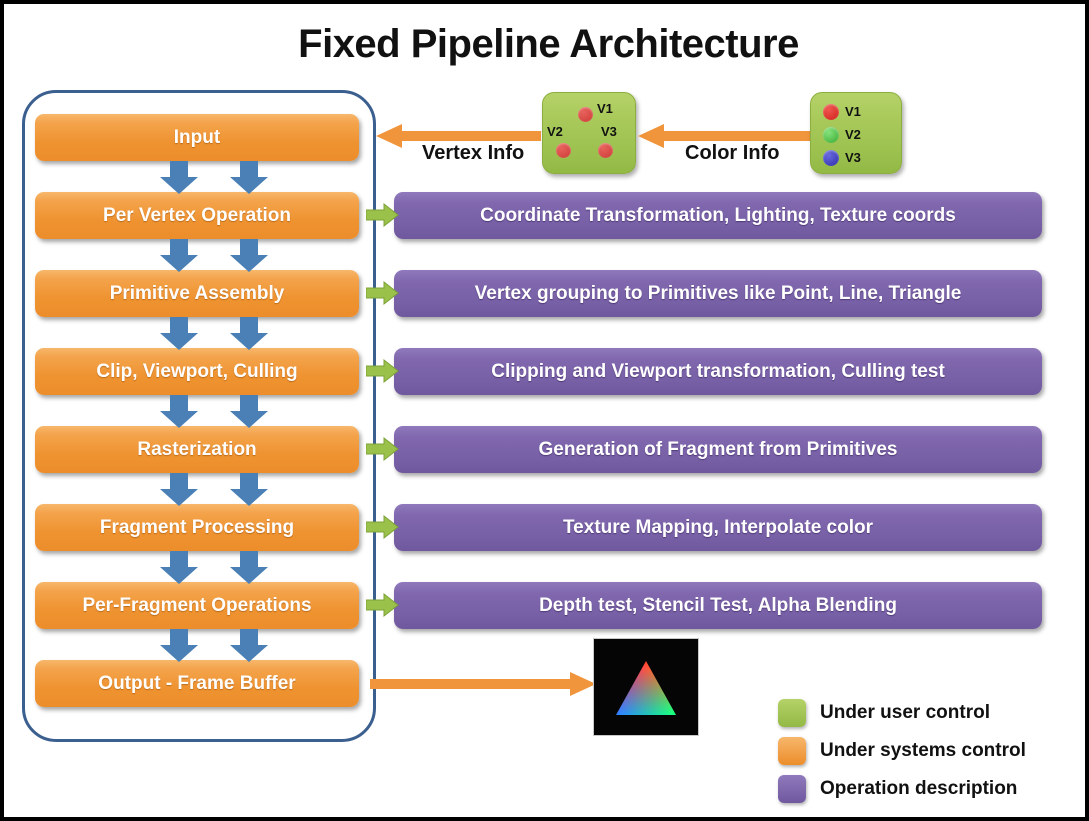 This screenshot has width=1089, height=821. What do you see at coordinates (483, 686) in the screenshot?
I see `output-to-framebuffer-arrow` at bounding box center [483, 686].